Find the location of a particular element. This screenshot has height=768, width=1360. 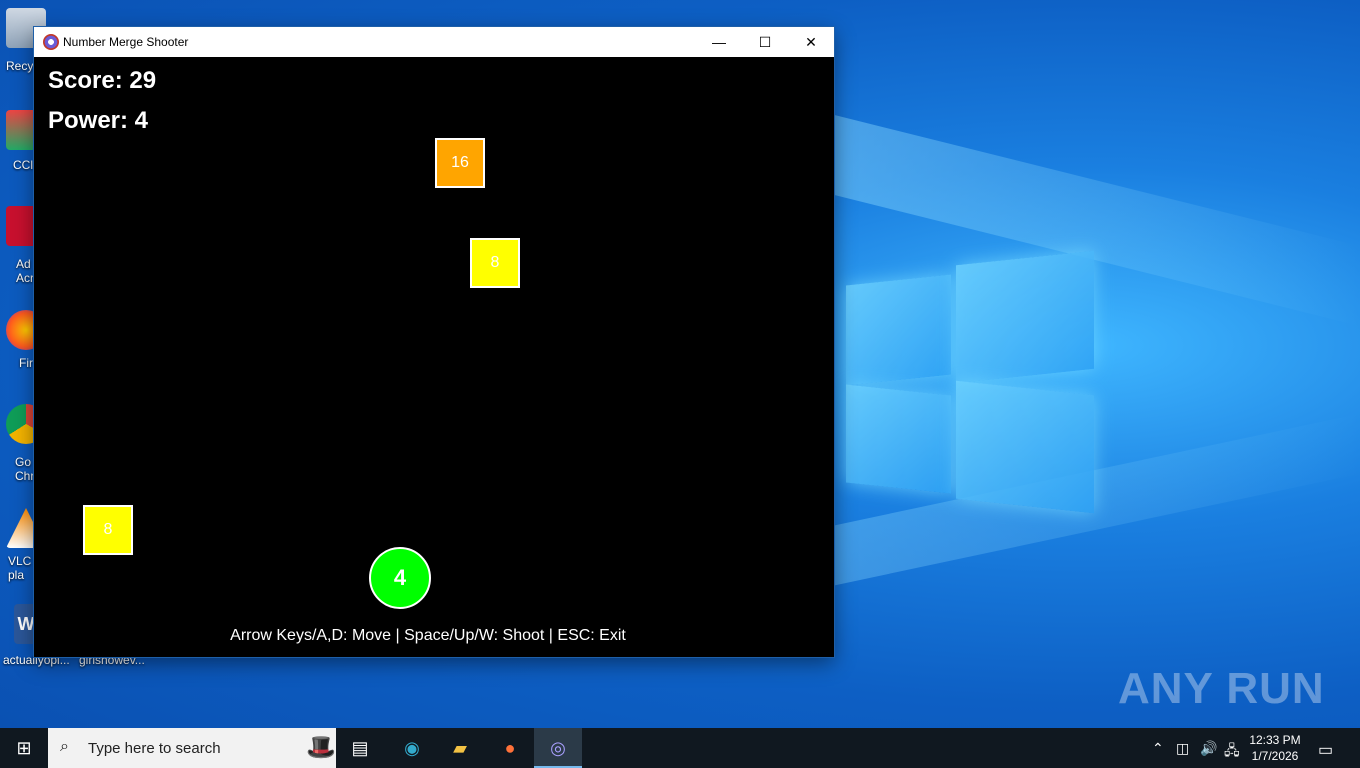

app-icon is located at coordinates (51, 42).